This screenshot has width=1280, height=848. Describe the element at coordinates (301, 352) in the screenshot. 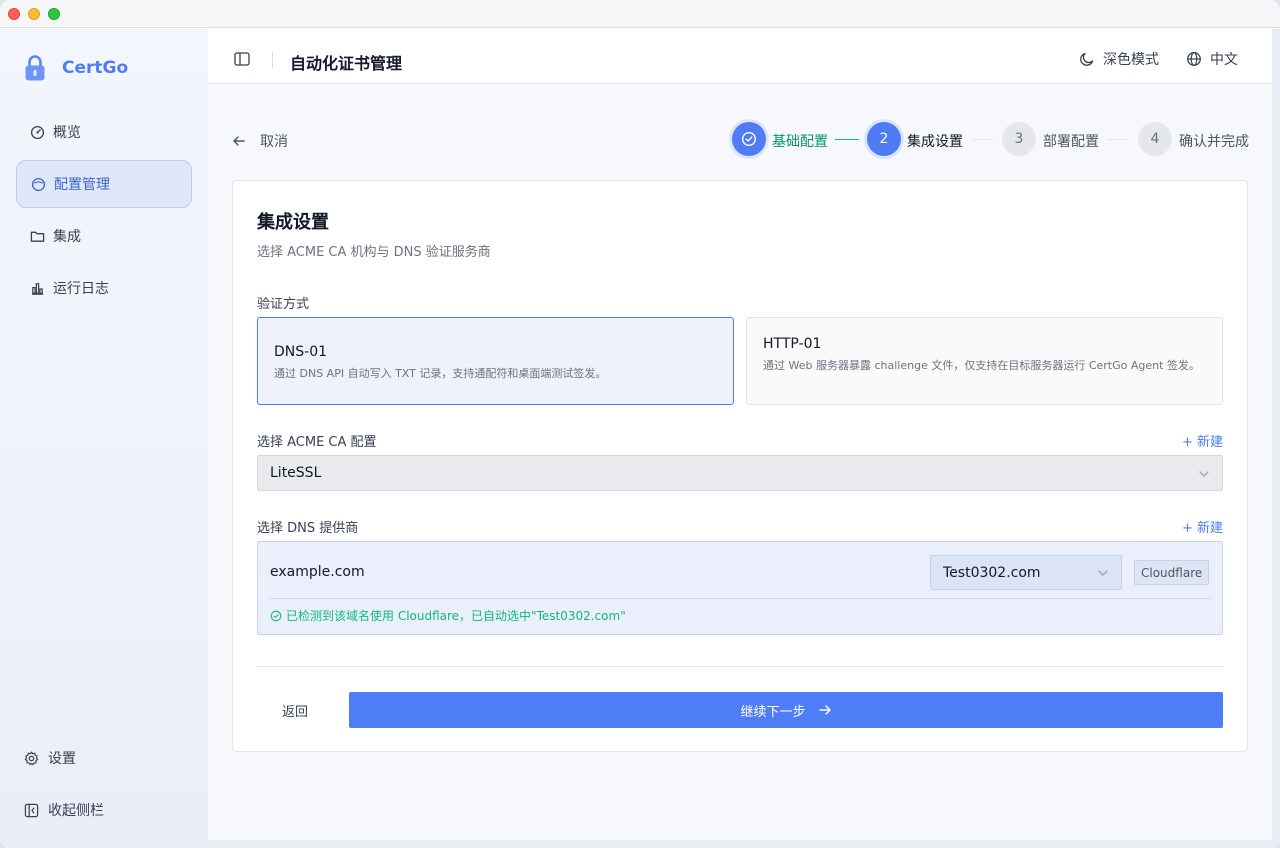

I see `method-name: DNS-01` at that location.